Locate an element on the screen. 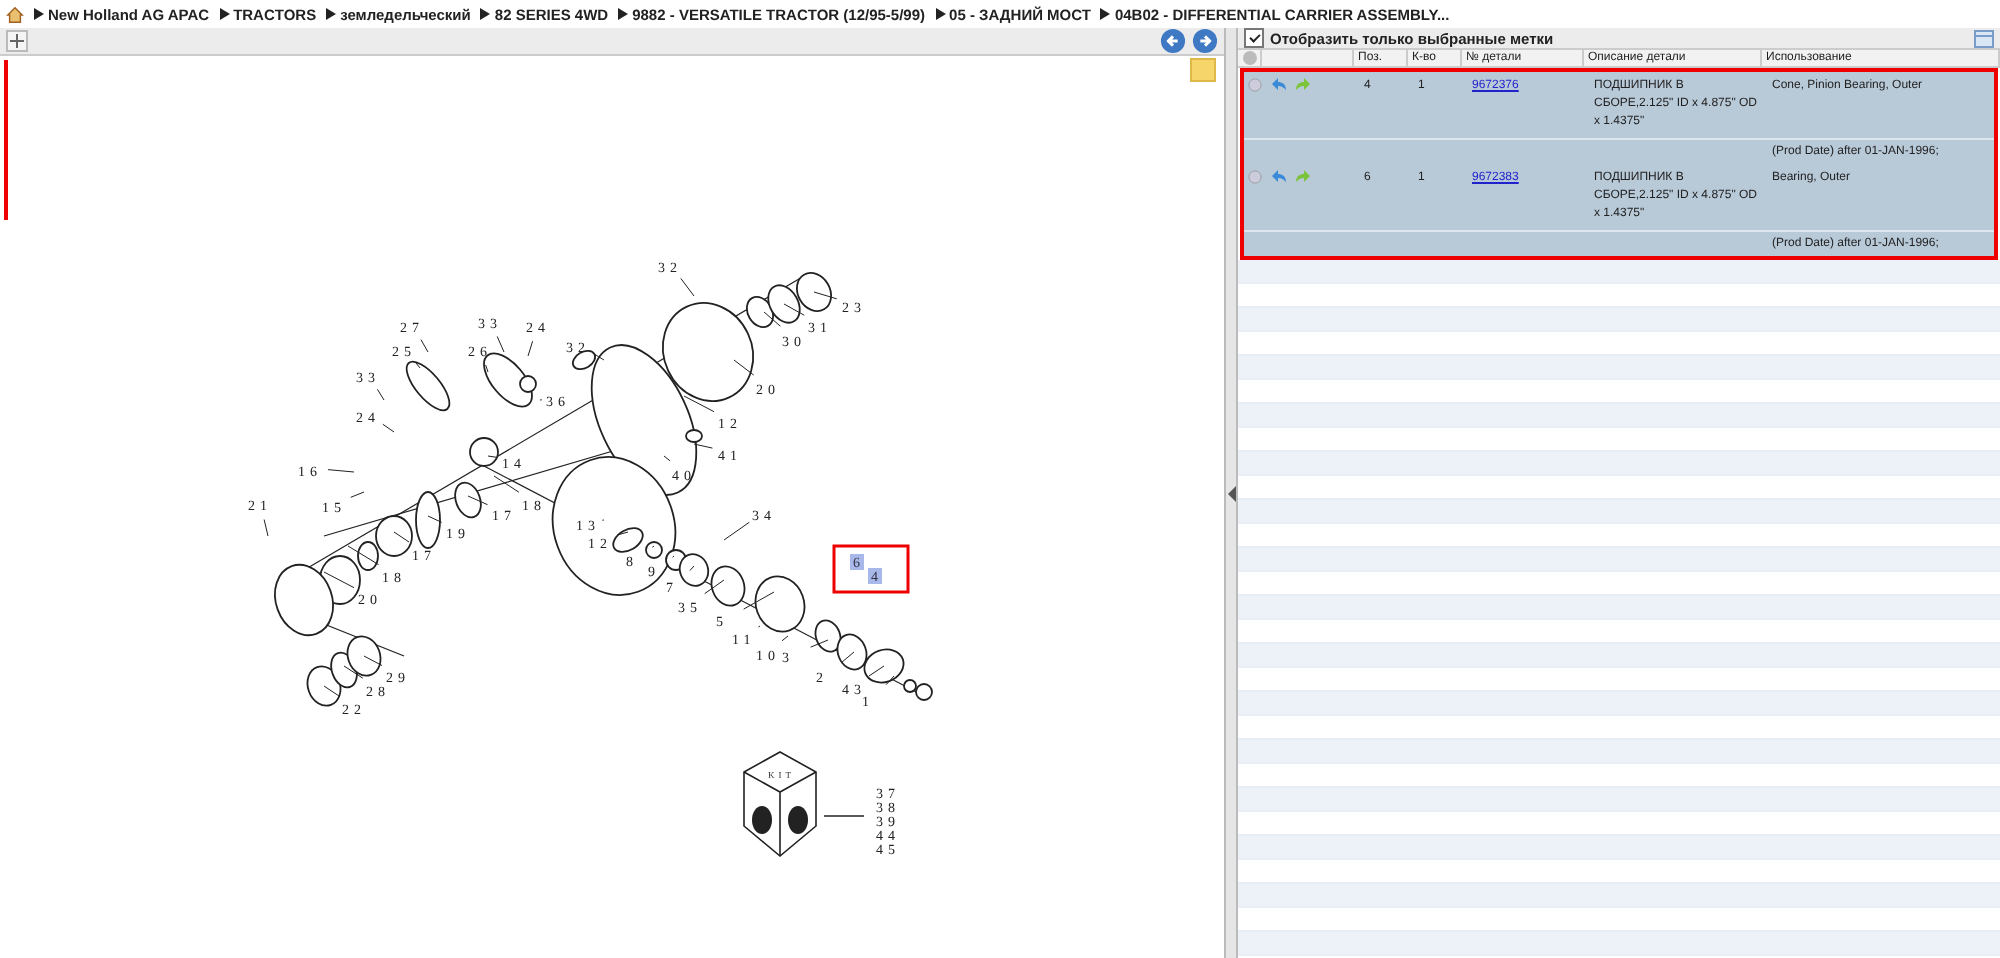 Image resolution: width=2000 pixels, height=958 pixels. kit-box-drawing is located at coordinates (780, 804).